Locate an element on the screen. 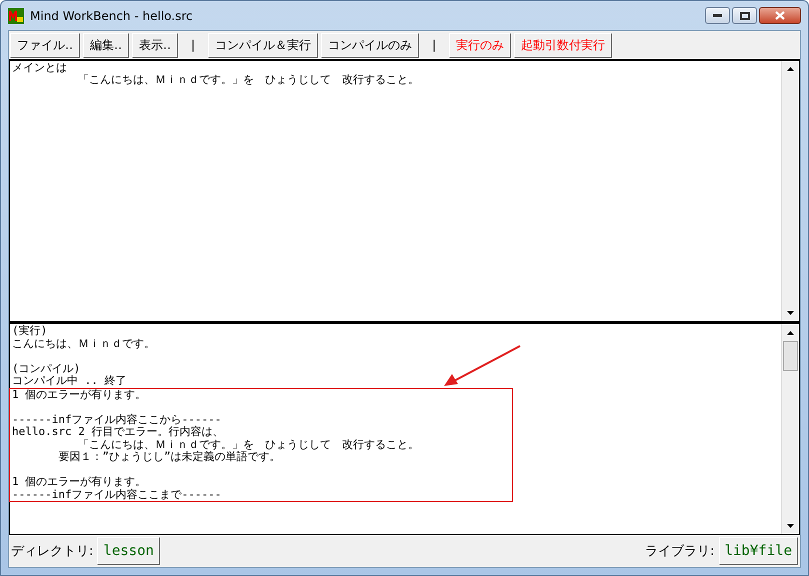 The image size is (809, 576). close-button is located at coordinates (780, 15).